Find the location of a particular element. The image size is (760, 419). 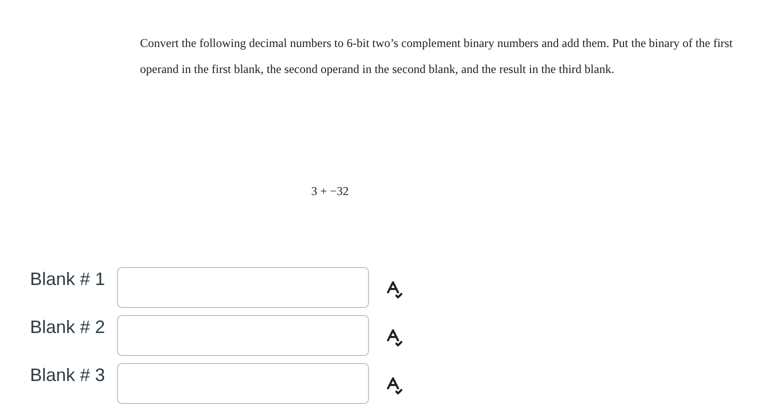

blank-label: Blank # 2 is located at coordinates (68, 327).